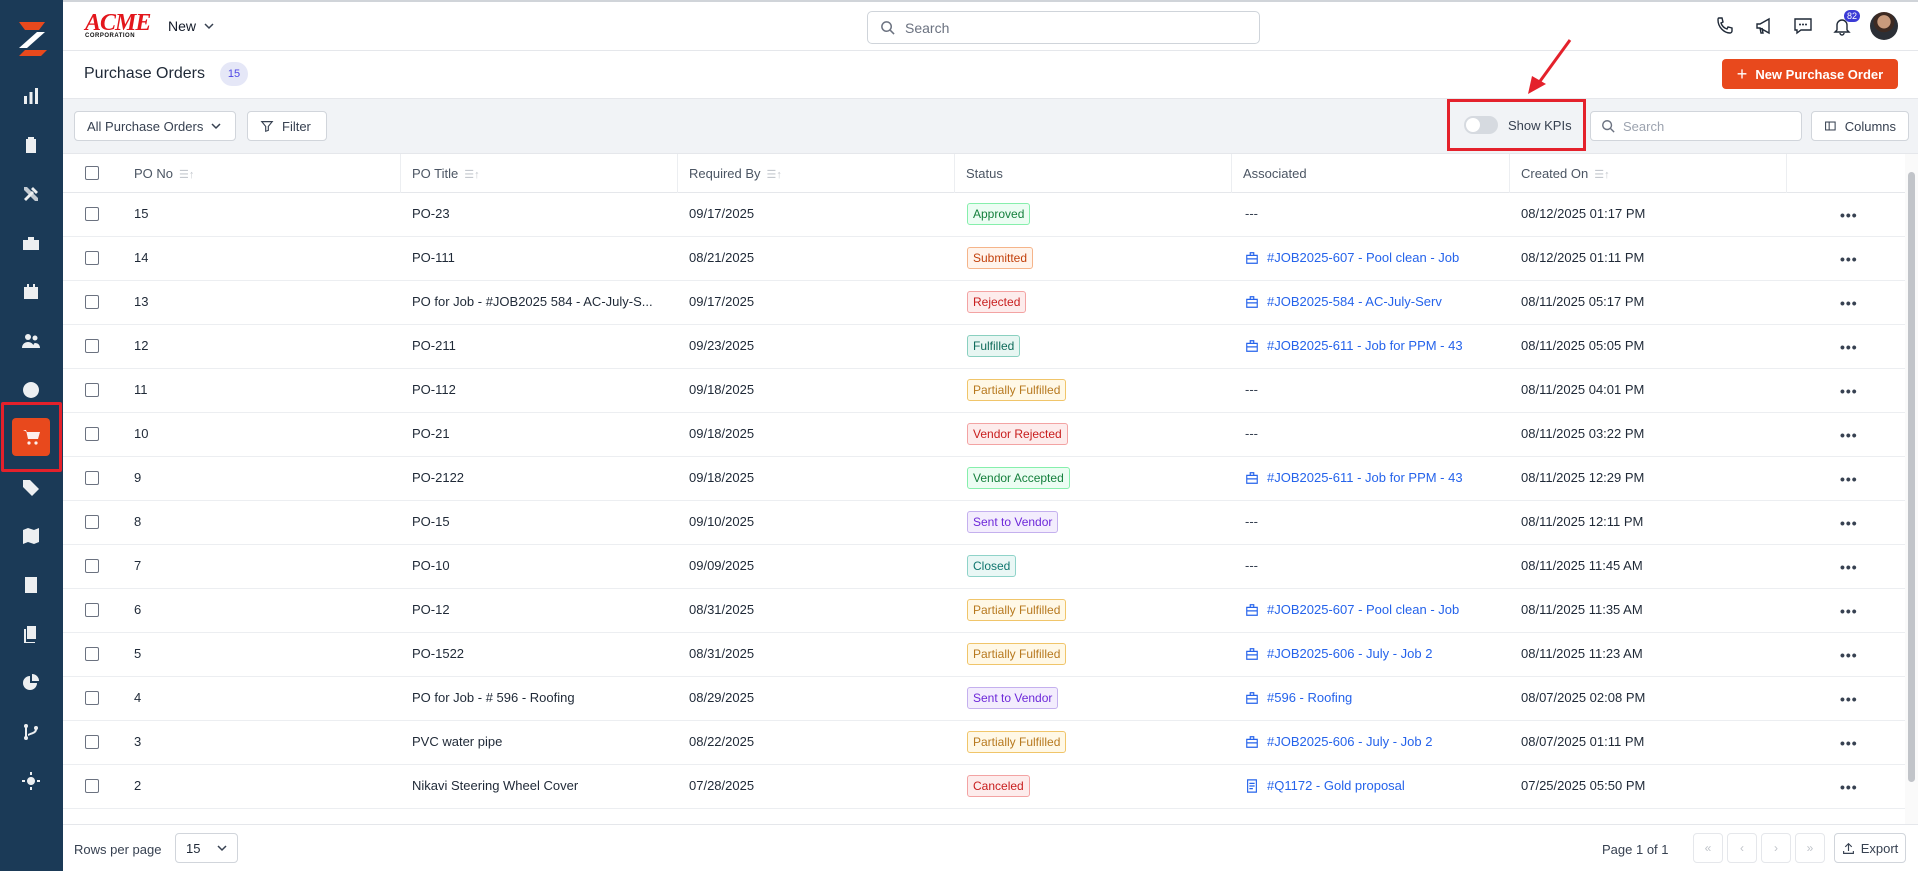 This screenshot has width=1918, height=871. I want to click on phone-icon, so click(1725, 26).